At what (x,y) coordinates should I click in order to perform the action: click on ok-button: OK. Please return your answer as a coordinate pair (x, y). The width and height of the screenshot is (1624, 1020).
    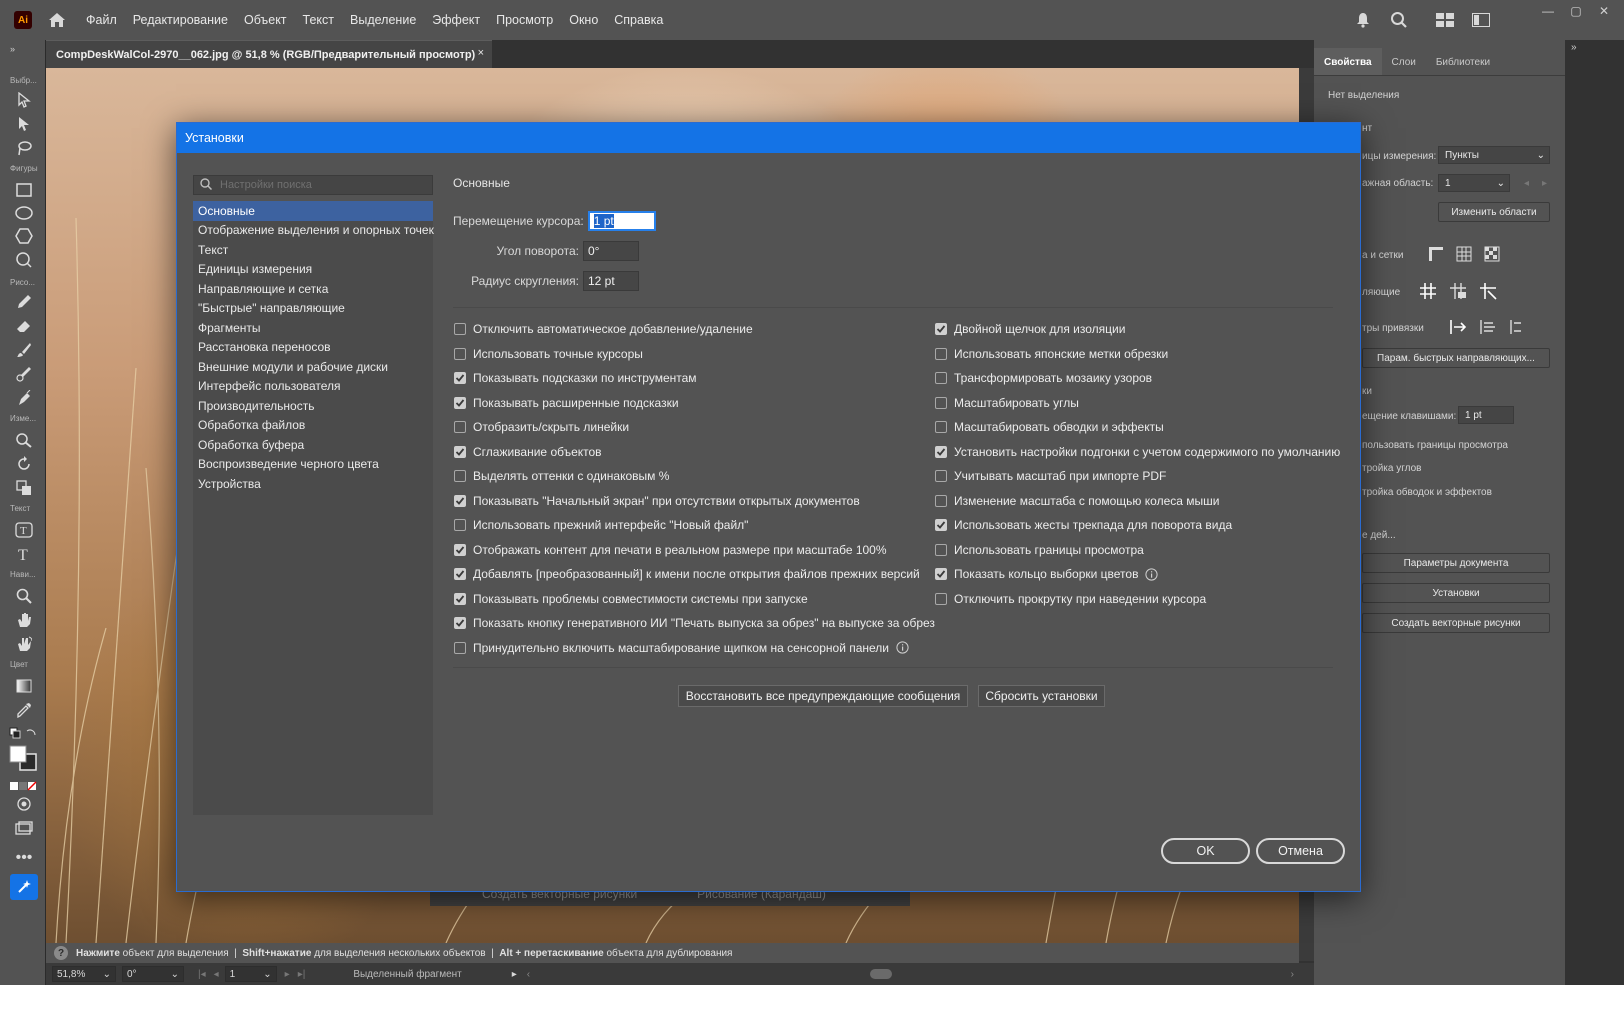
    Looking at the image, I should click on (1205, 851).